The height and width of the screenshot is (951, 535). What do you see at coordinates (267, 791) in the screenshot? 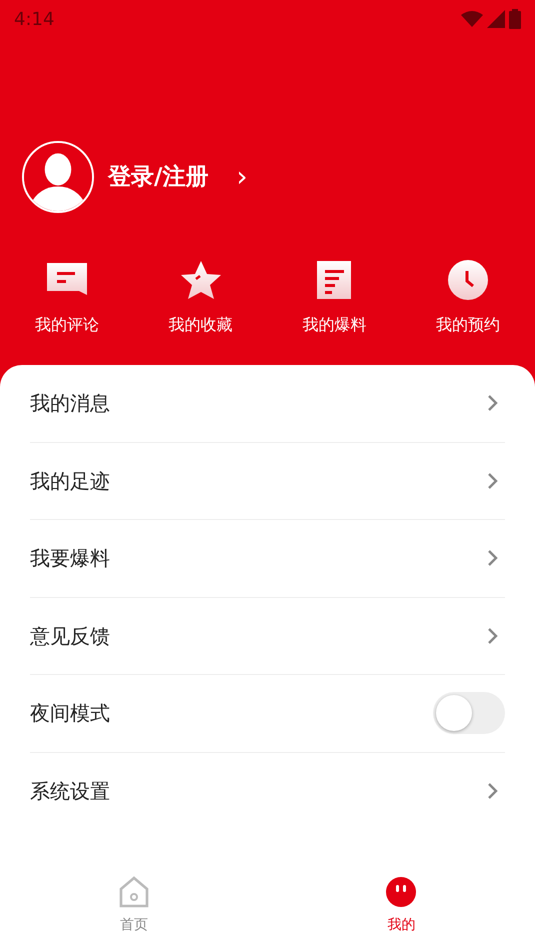
I see `menu-item: 系统设置` at bounding box center [267, 791].